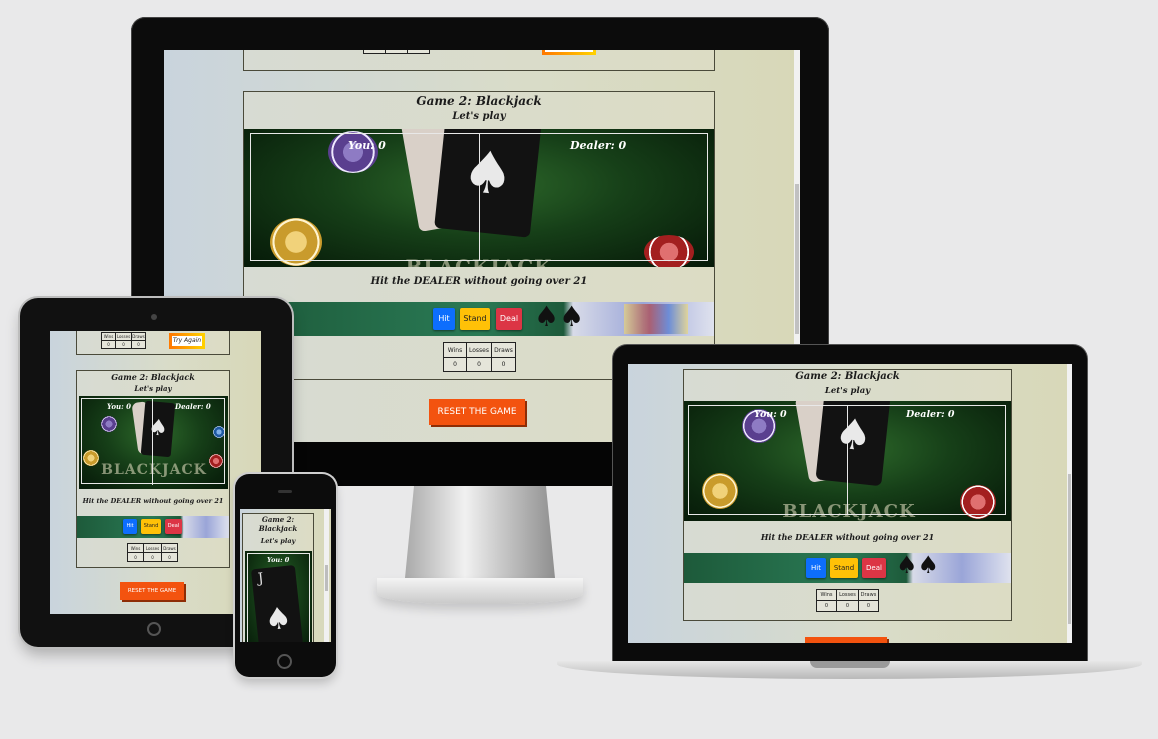 This screenshot has width=1158, height=739. I want to click on phone-screen: Game 2: Blackjack Let's play J ♠ You: 0, so click(285, 575).